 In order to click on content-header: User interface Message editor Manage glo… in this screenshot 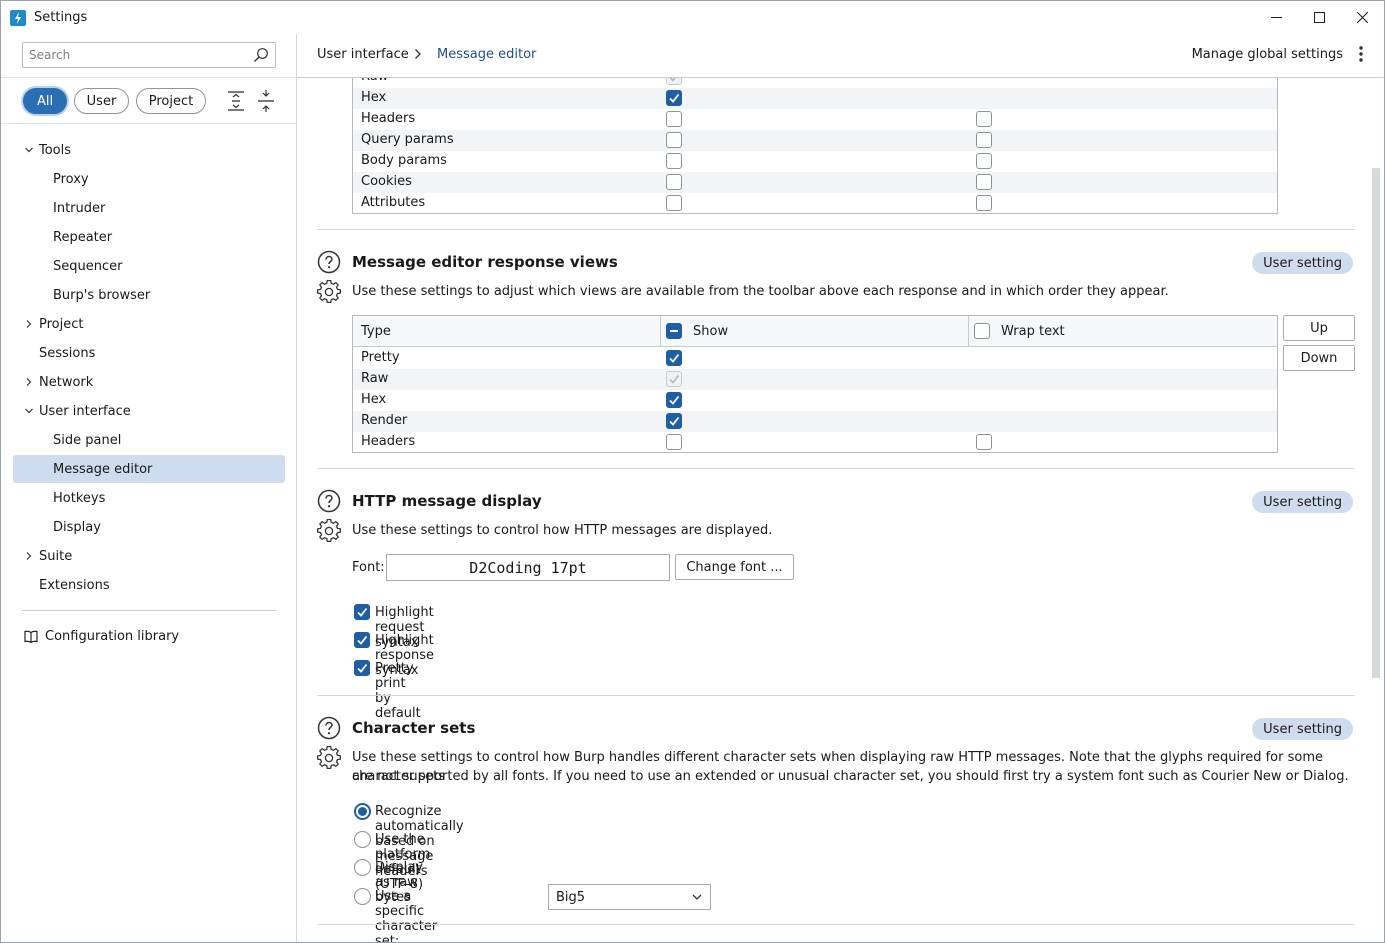, I will do `click(840, 56)`.